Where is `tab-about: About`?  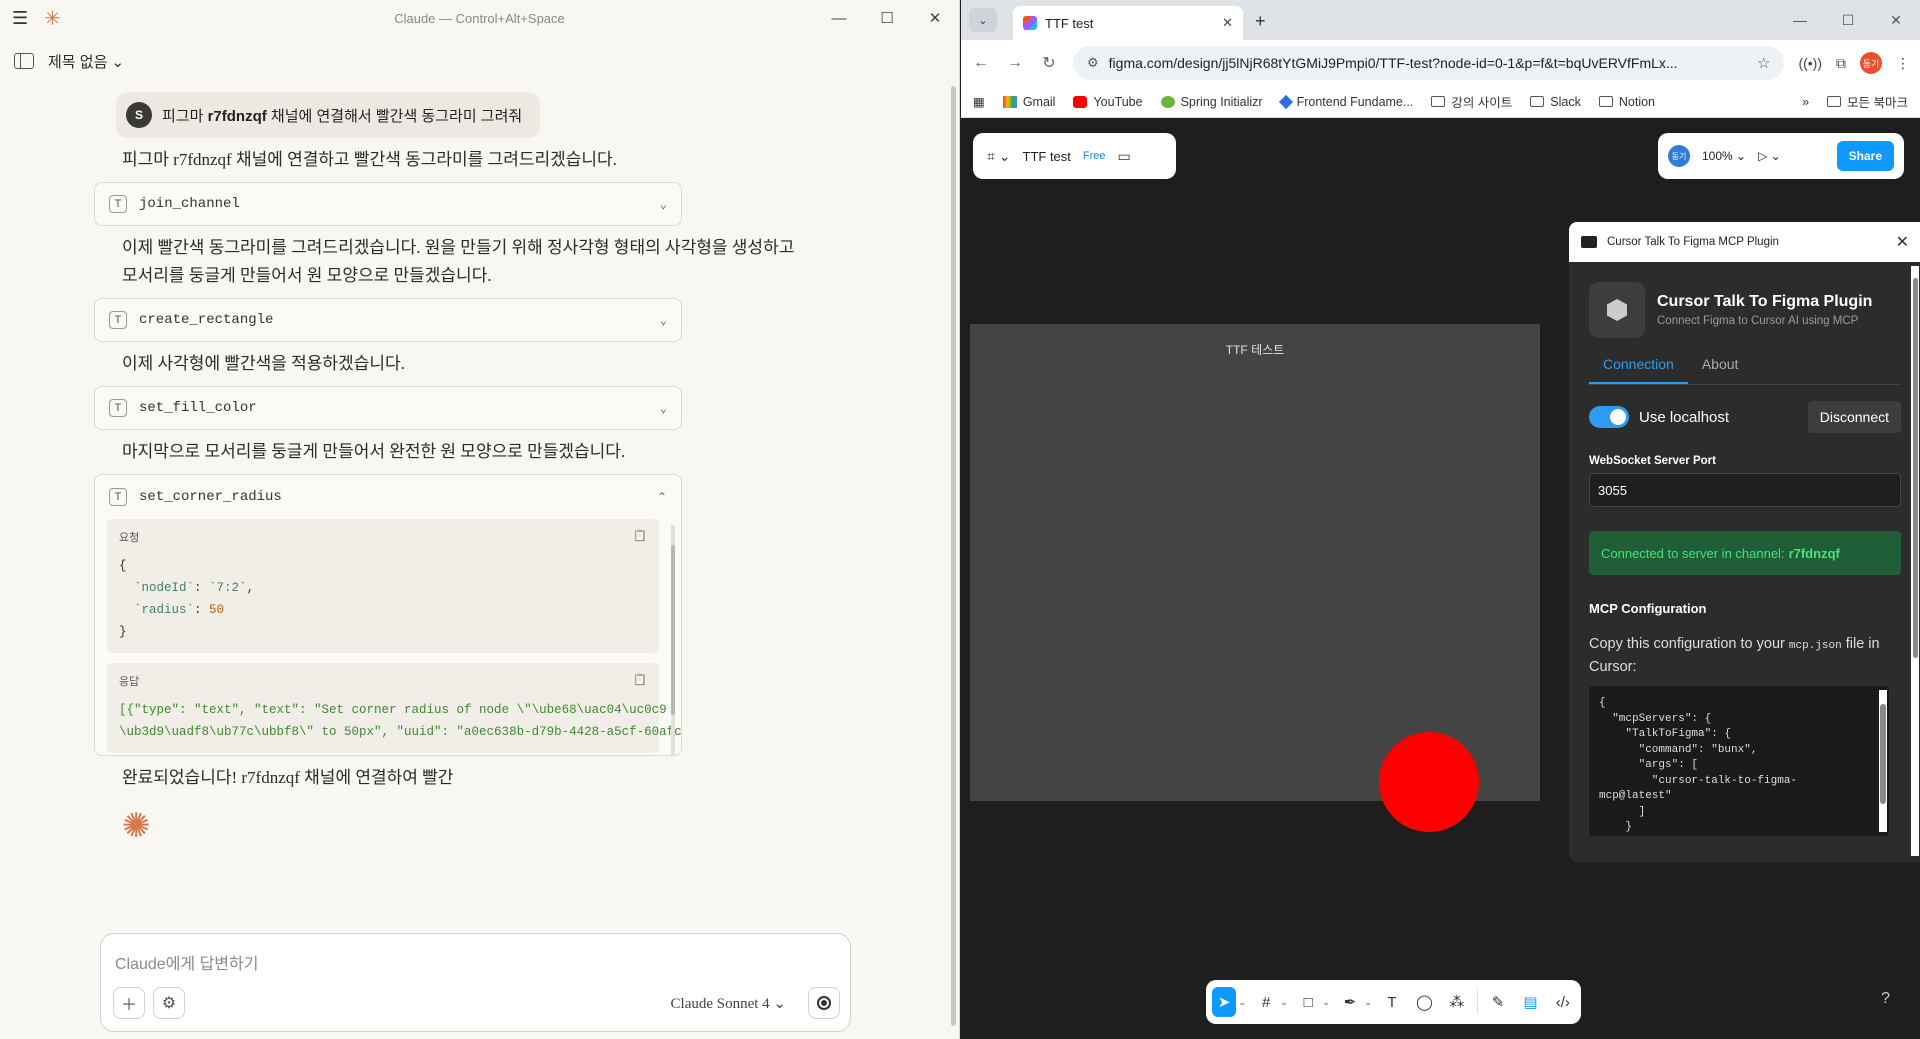 tab-about: About is located at coordinates (1720, 370).